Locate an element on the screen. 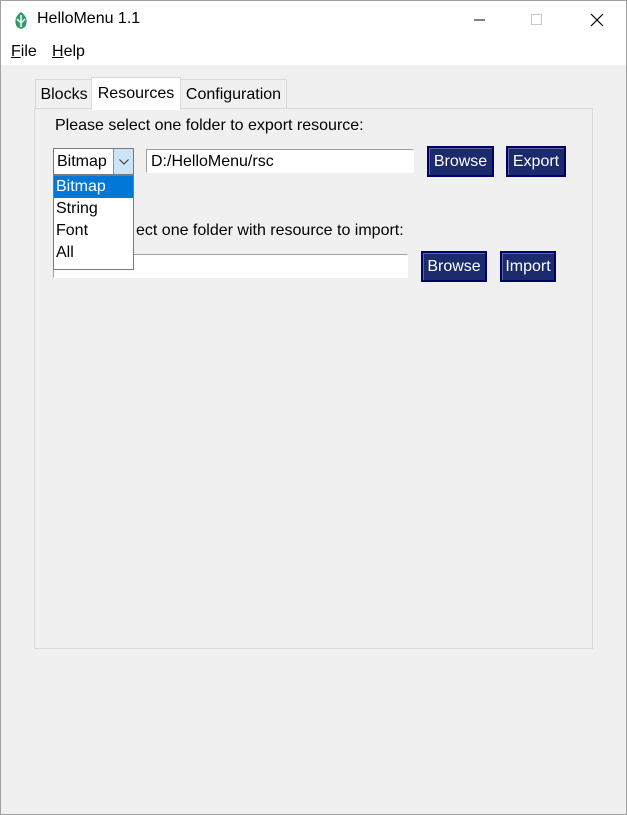  maximize-icon is located at coordinates (536, 19).